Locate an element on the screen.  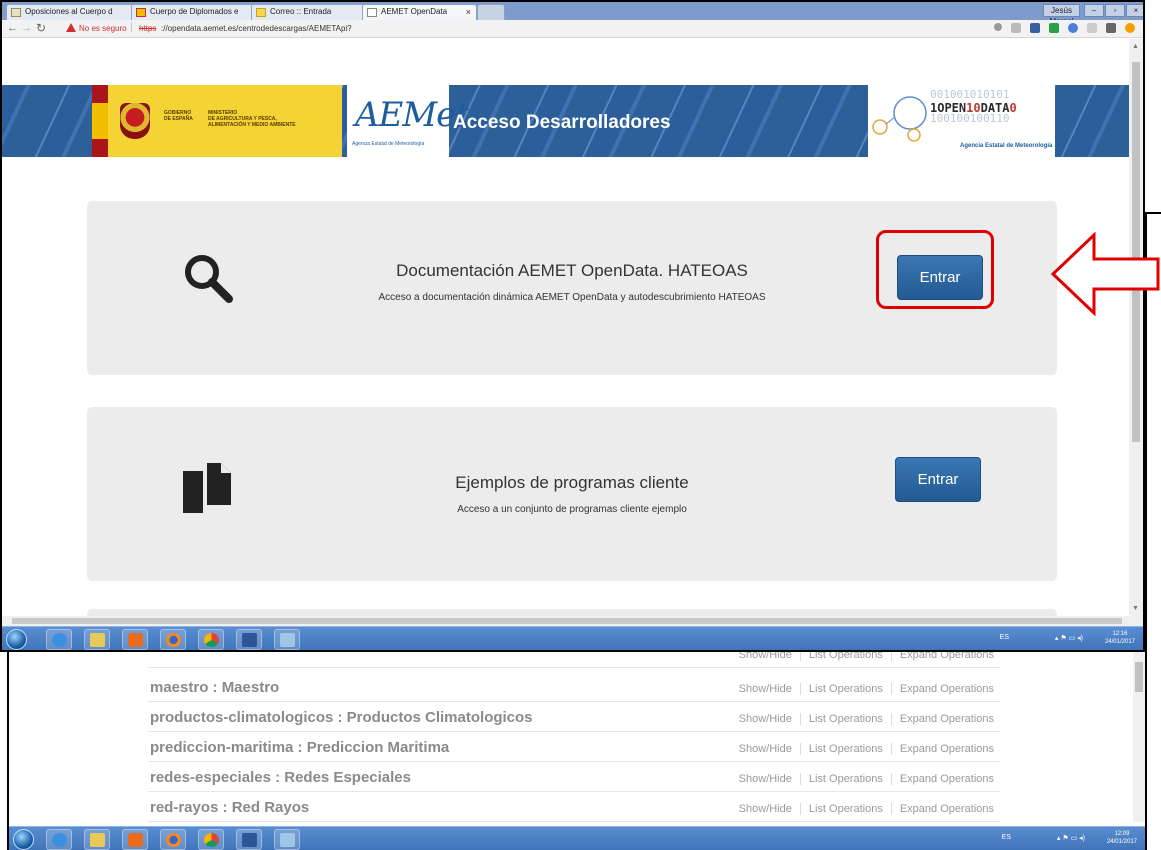
page-icon is located at coordinates (372, 12).